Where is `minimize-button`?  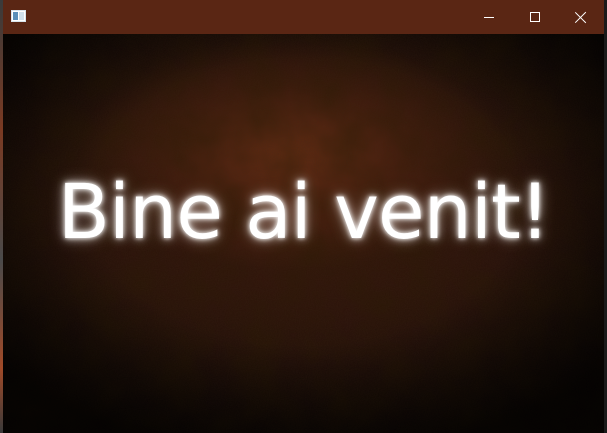
minimize-button is located at coordinates (489, 17).